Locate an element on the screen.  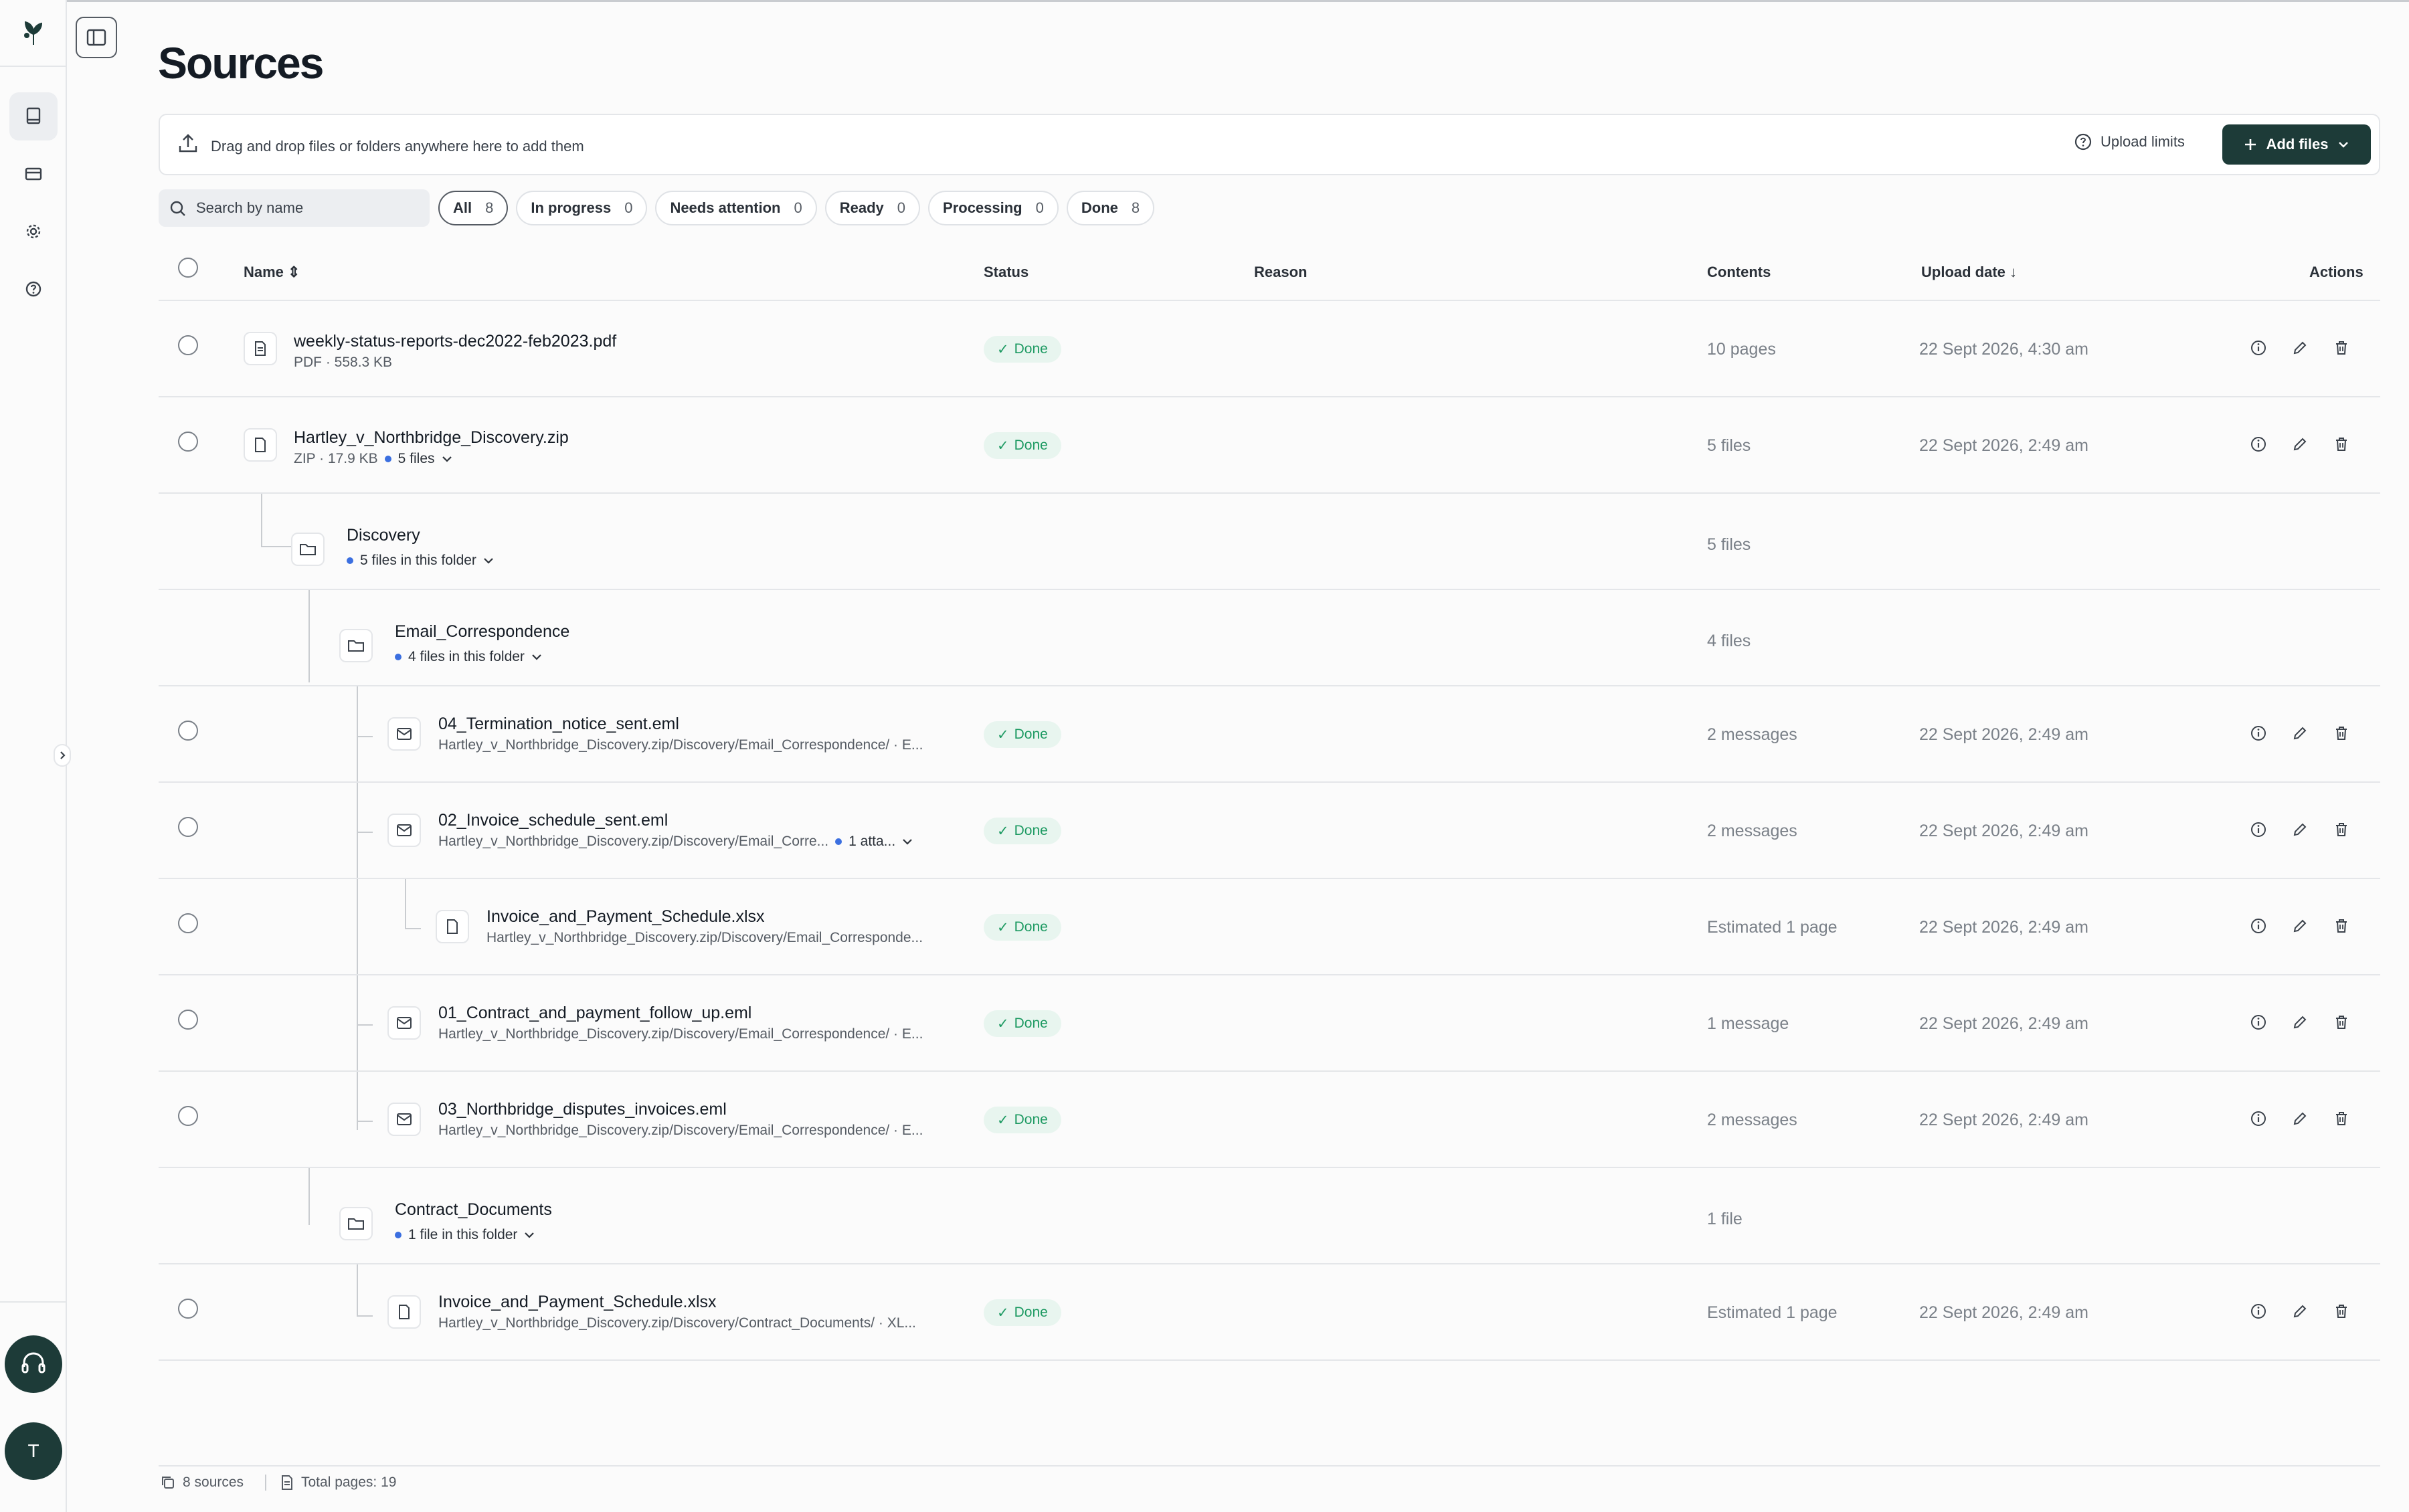
support-button is located at coordinates (33, 1364).